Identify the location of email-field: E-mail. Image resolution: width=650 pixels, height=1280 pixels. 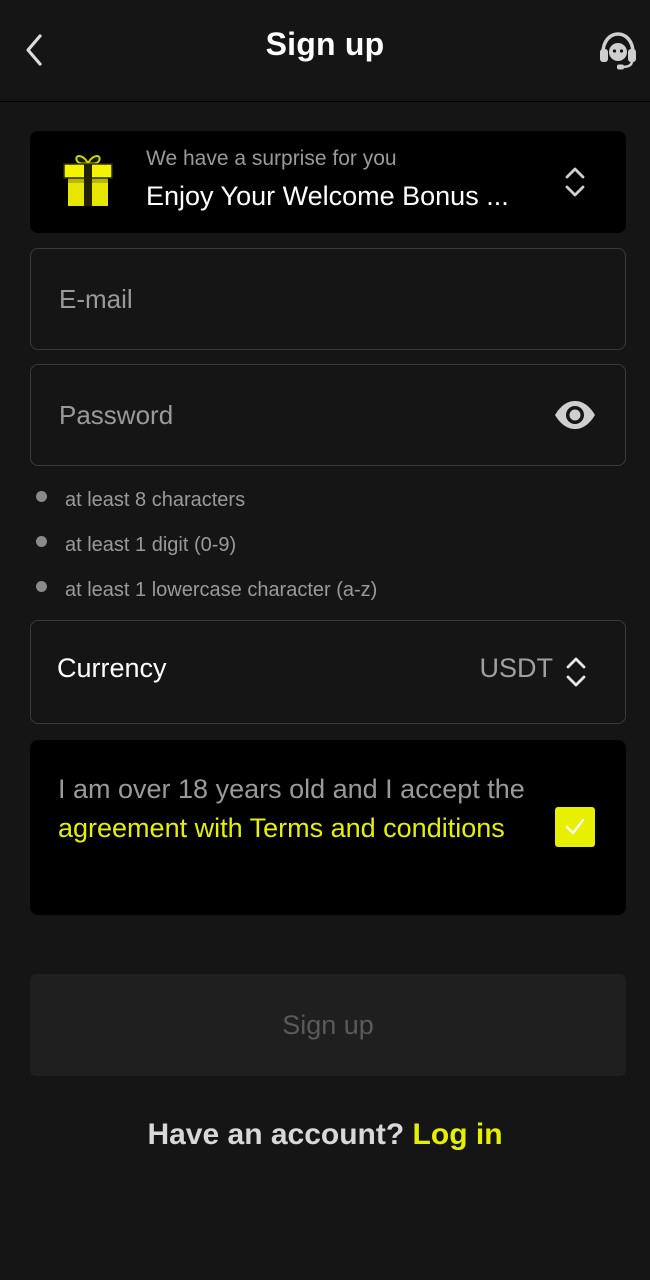
(328, 299).